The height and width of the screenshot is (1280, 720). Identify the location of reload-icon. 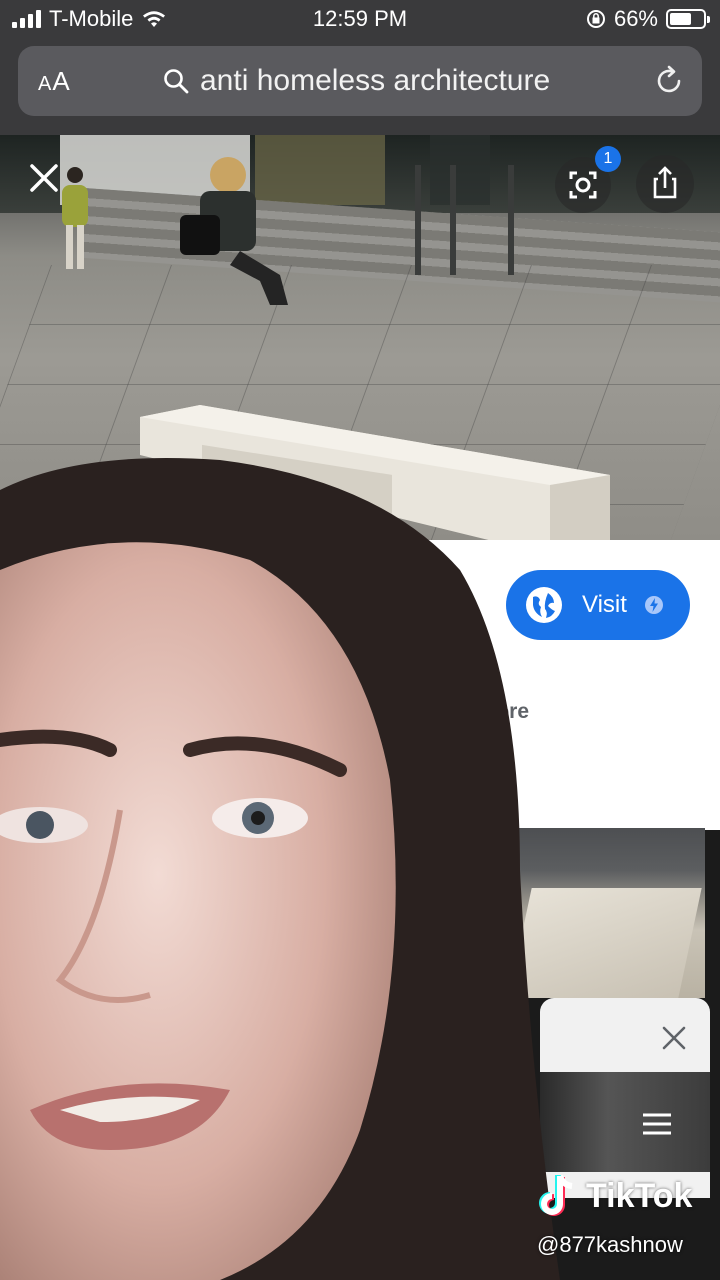
(669, 81).